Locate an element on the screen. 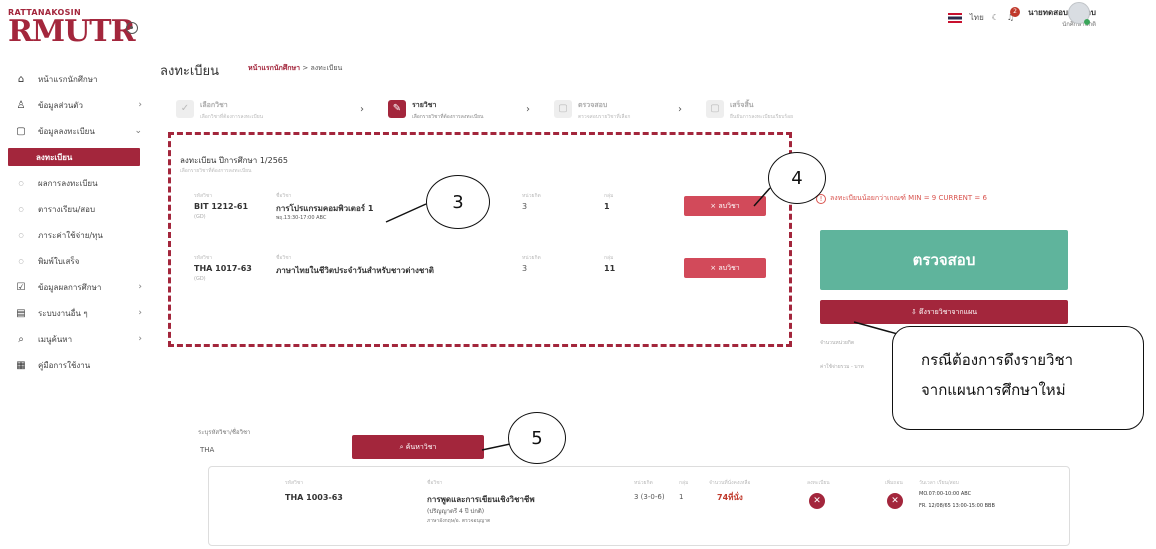 The image size is (1156, 549). sidebar-item-label: ภาระค่าใช้จ่าย/ทุน is located at coordinates (70, 235).